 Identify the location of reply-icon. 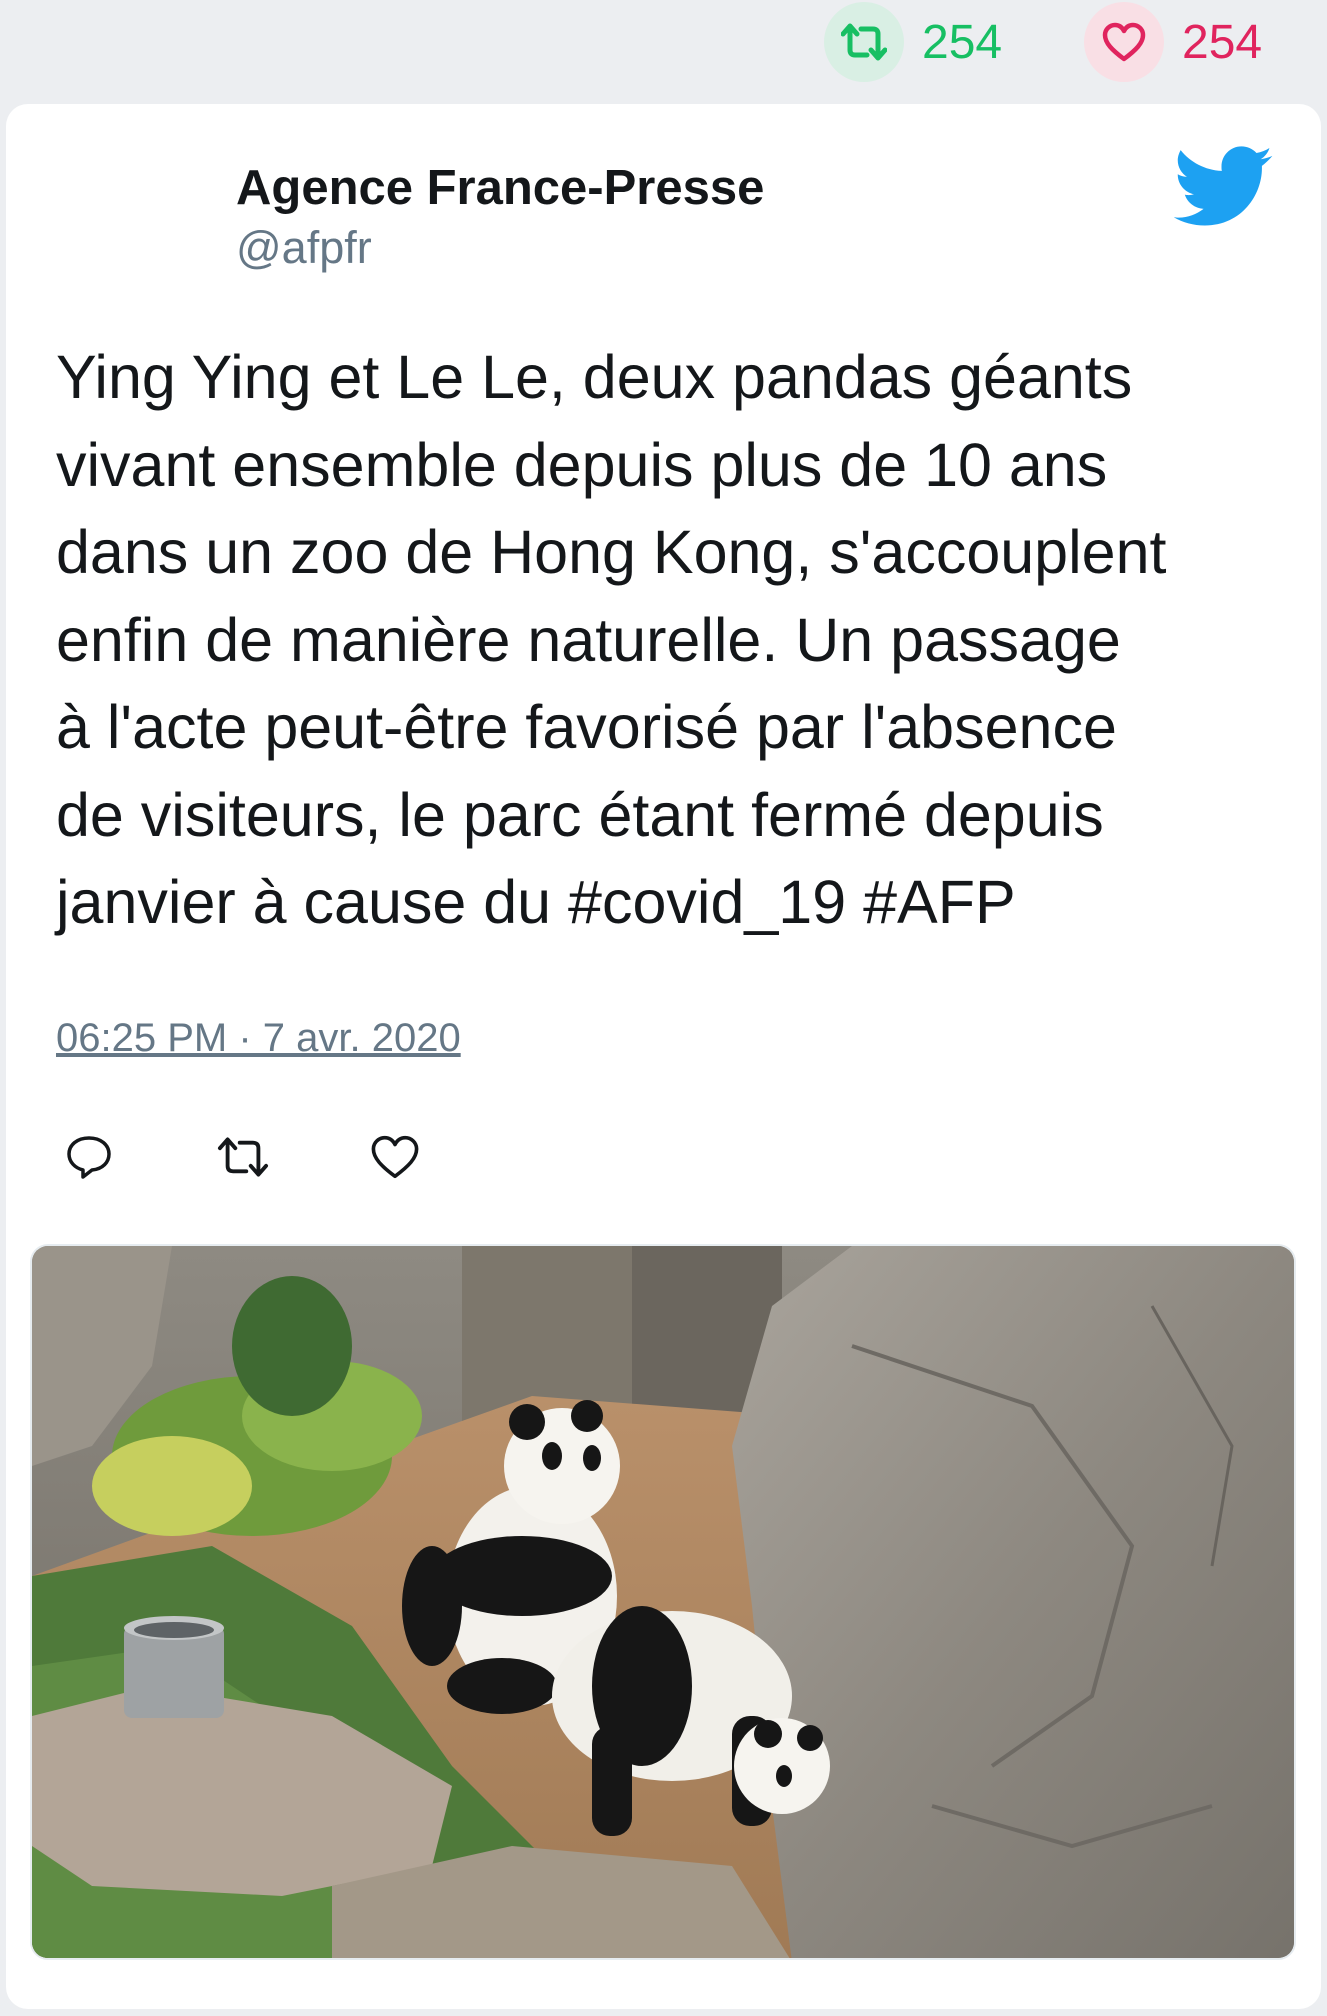
(89, 1157).